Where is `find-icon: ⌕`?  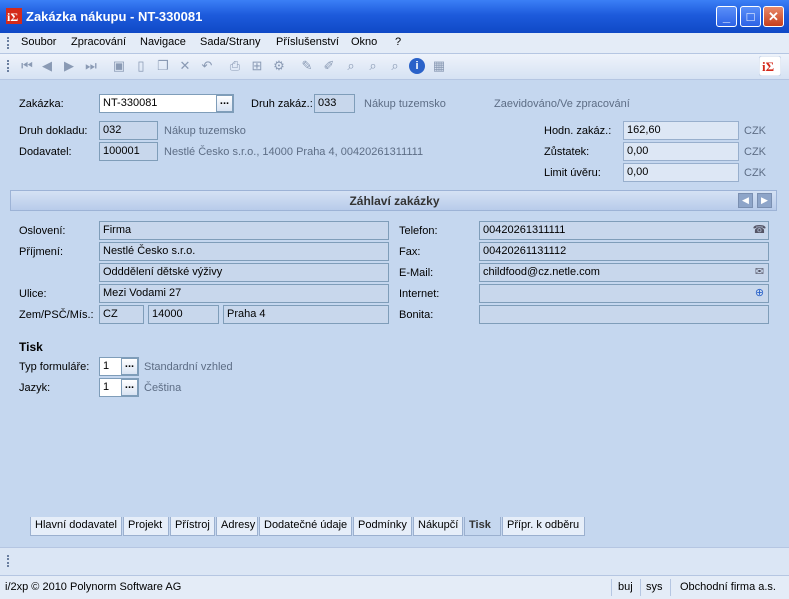 find-icon: ⌕ is located at coordinates (373, 66).